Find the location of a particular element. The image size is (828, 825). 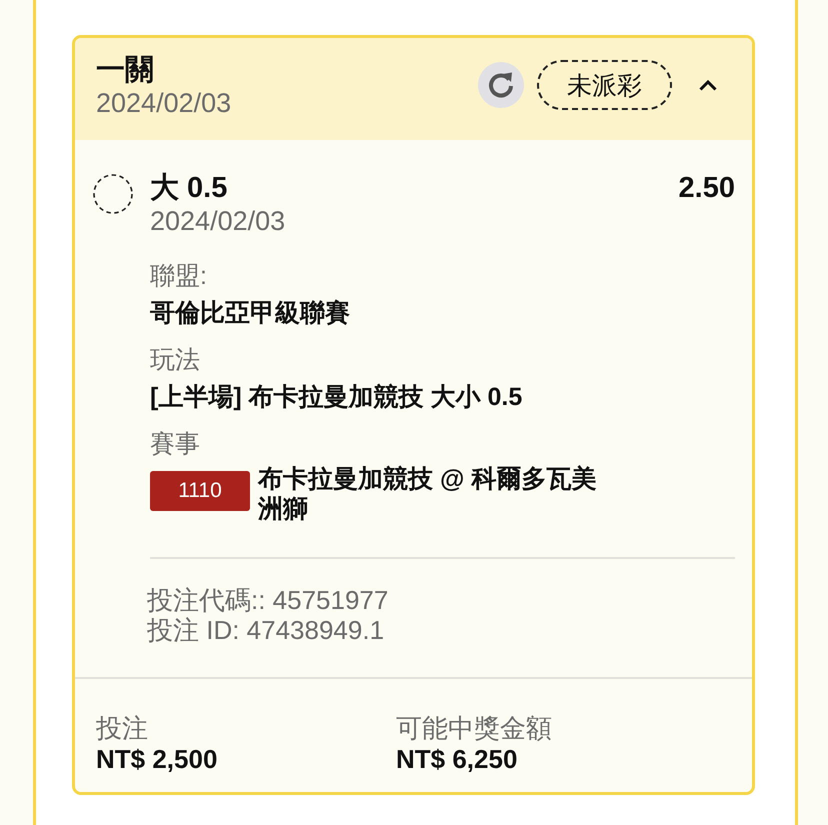

bet-code-text: 投注代碼:: 45751977 is located at coordinates (268, 600).